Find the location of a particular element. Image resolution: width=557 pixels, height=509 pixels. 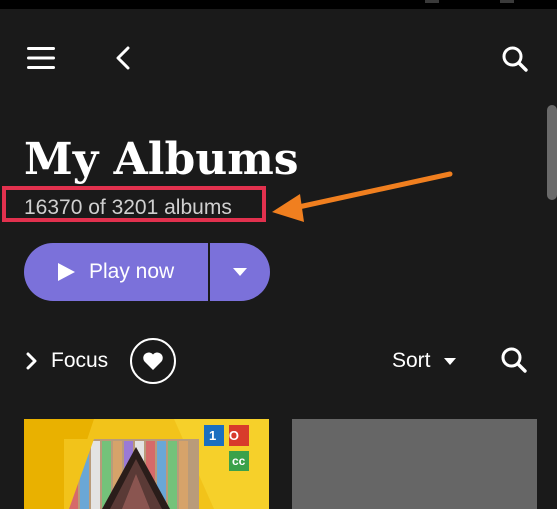

favorites-filter-button is located at coordinates (153, 361).